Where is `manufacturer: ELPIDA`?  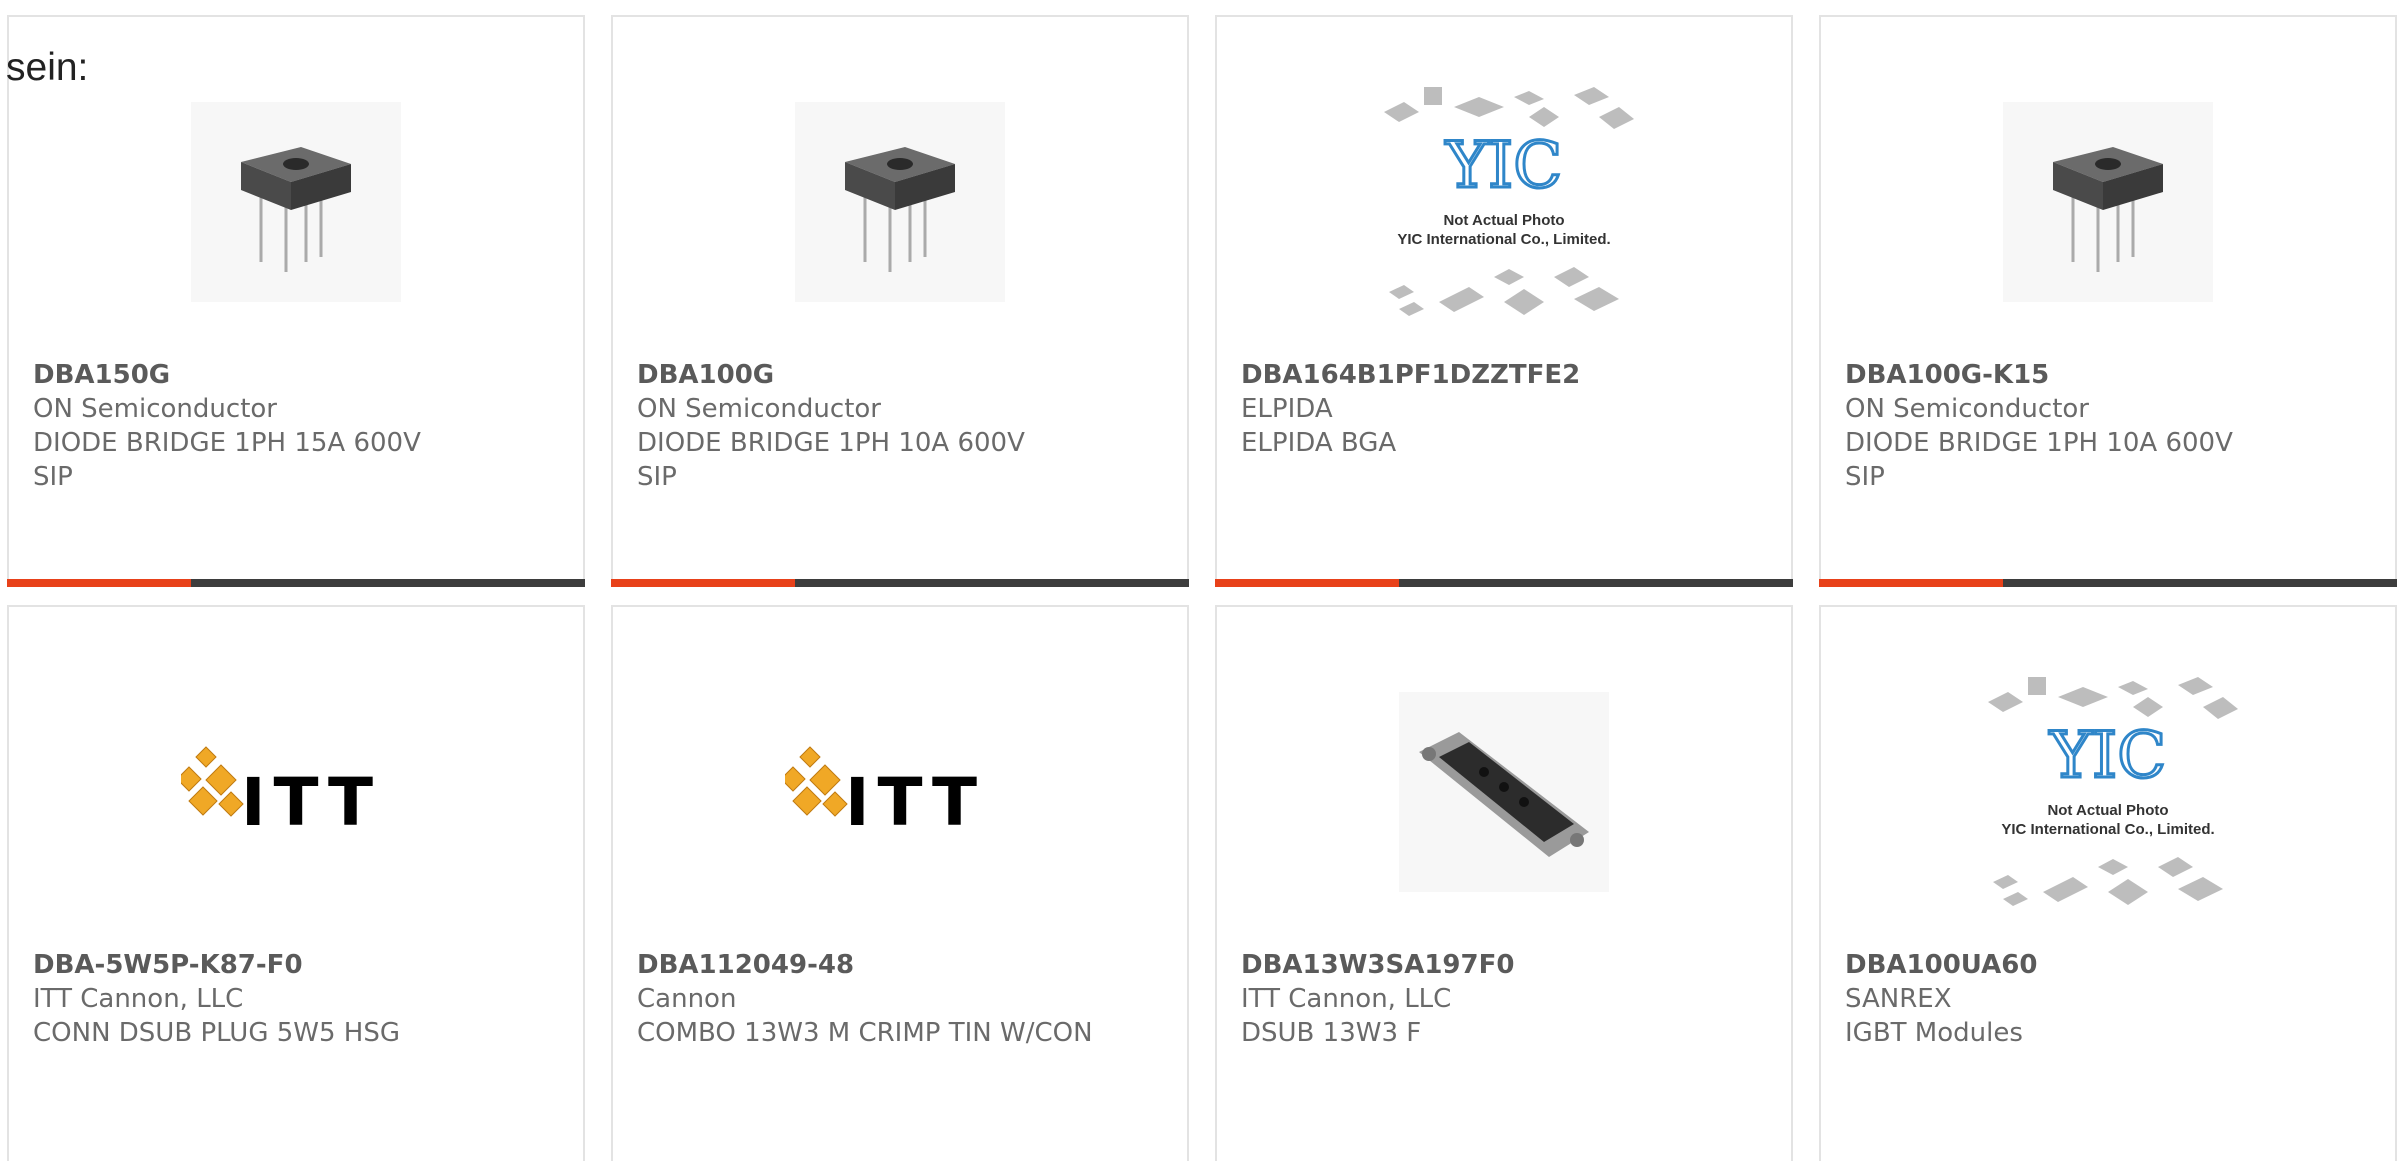
manufacturer: ELPIDA is located at coordinates (1287, 409).